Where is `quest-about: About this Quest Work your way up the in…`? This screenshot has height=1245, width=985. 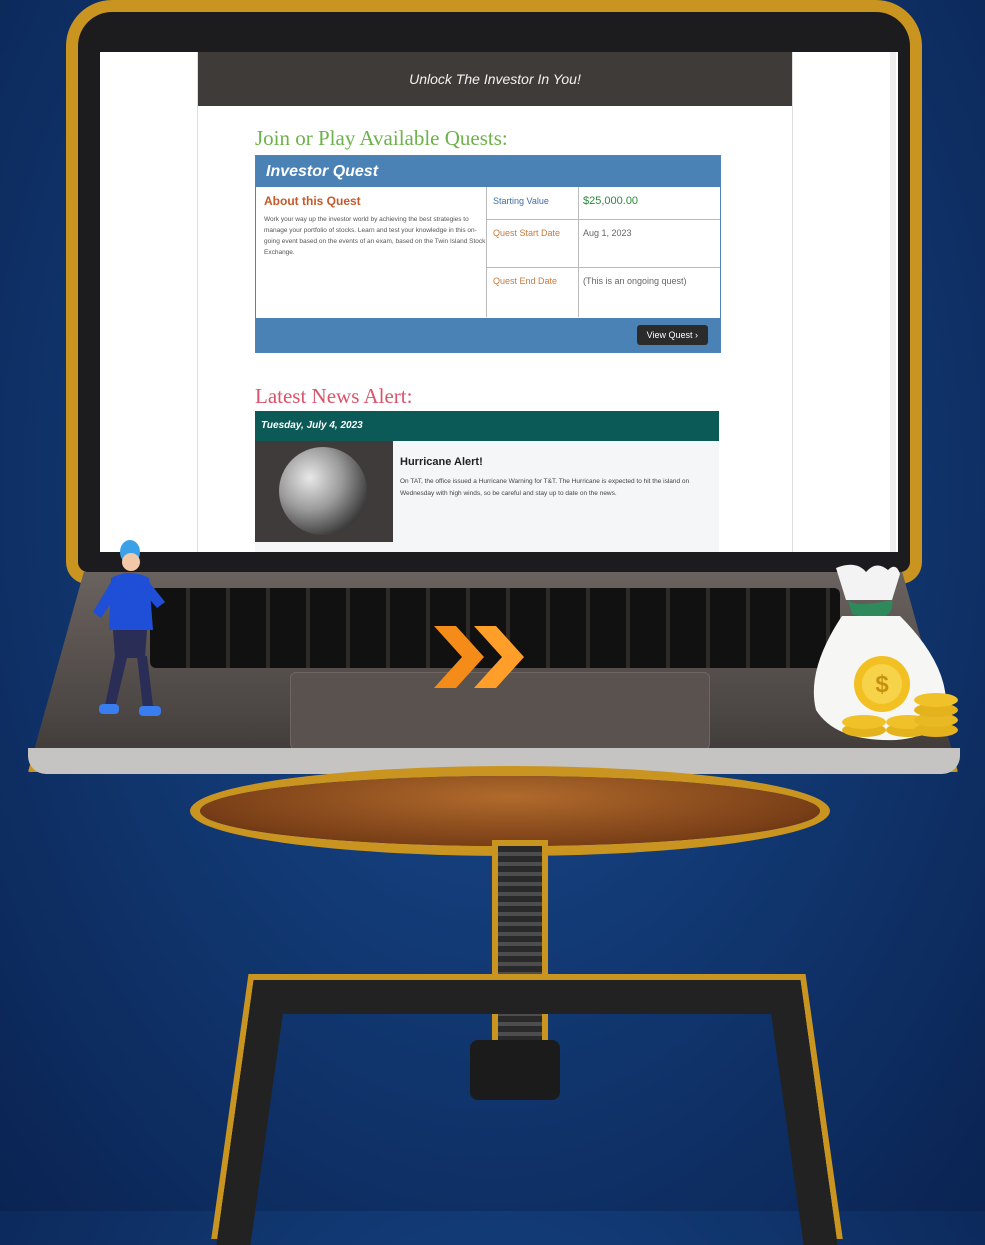
quest-about: About this Quest Work your way up the in… is located at coordinates (375, 226).